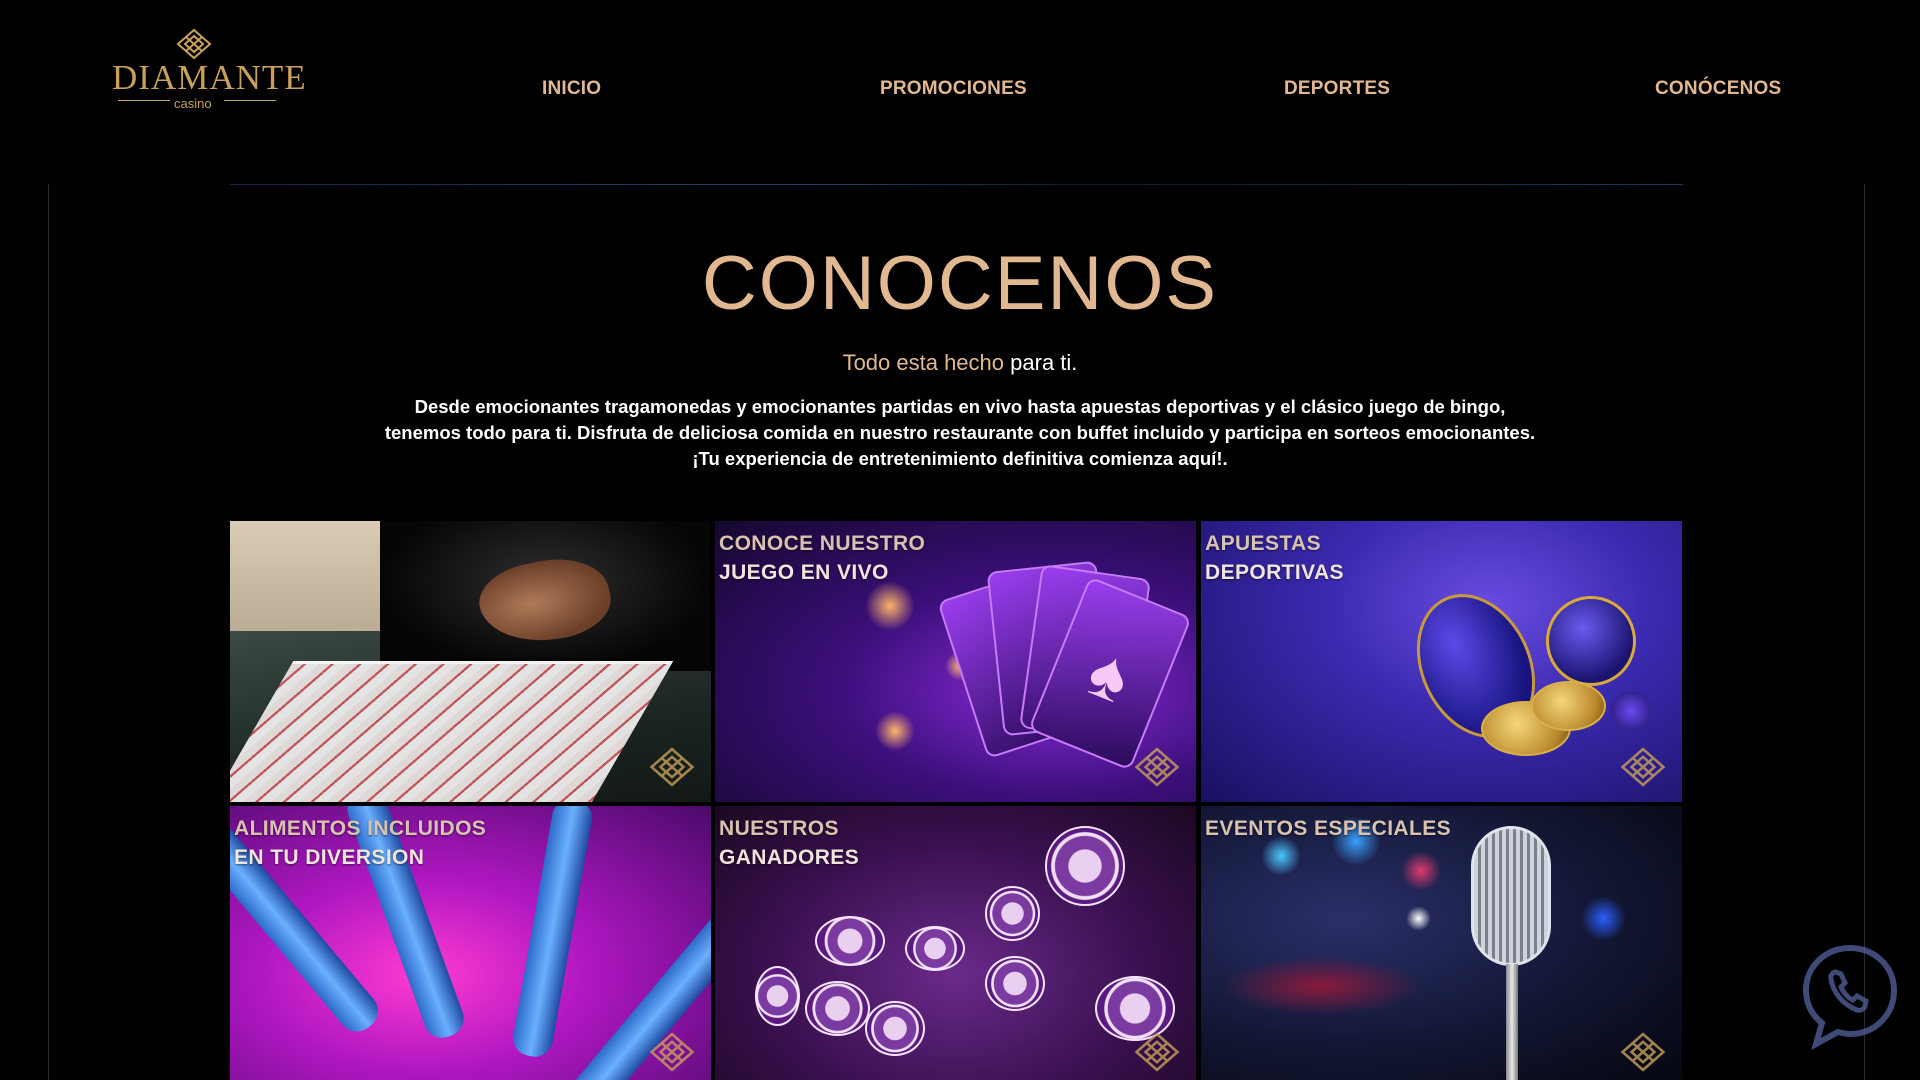 The image size is (1920, 1080). I want to click on subtitle-rest: para ti., so click(1044, 362).